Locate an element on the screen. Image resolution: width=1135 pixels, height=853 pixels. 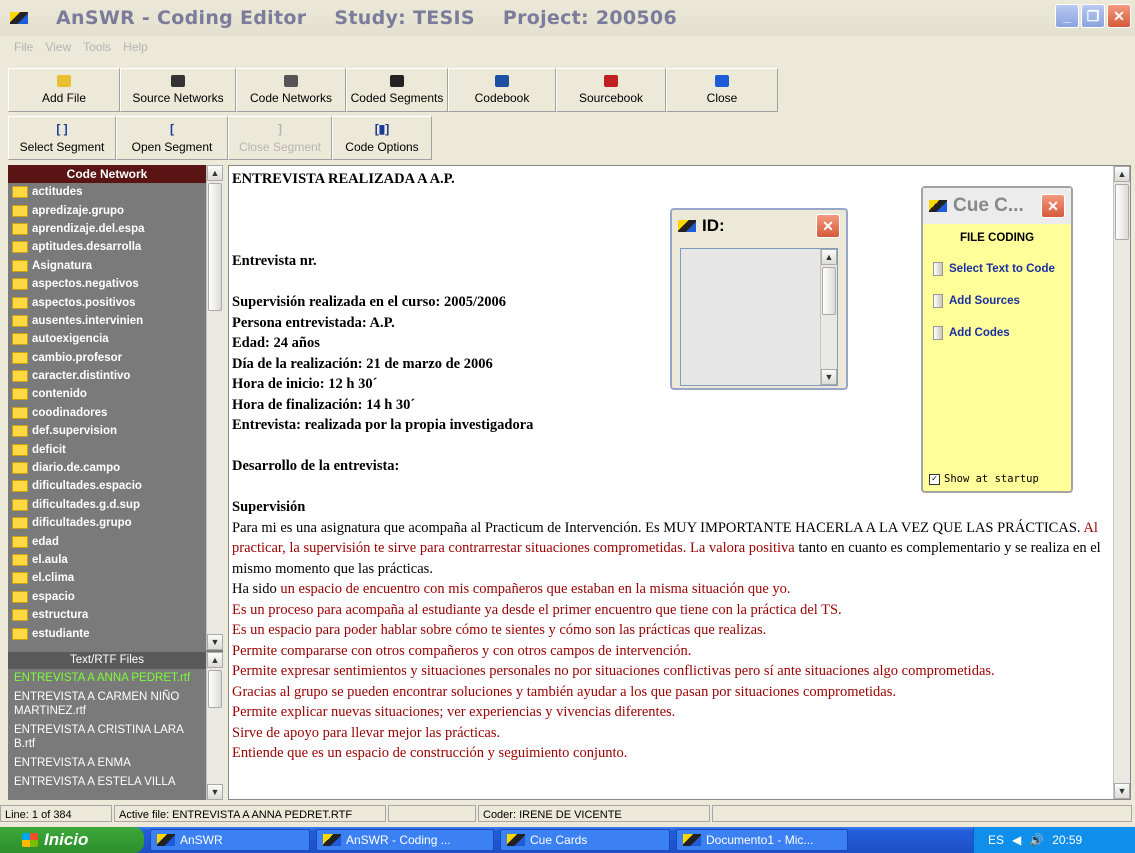
menu-help: Help is located at coordinates (135, 50).